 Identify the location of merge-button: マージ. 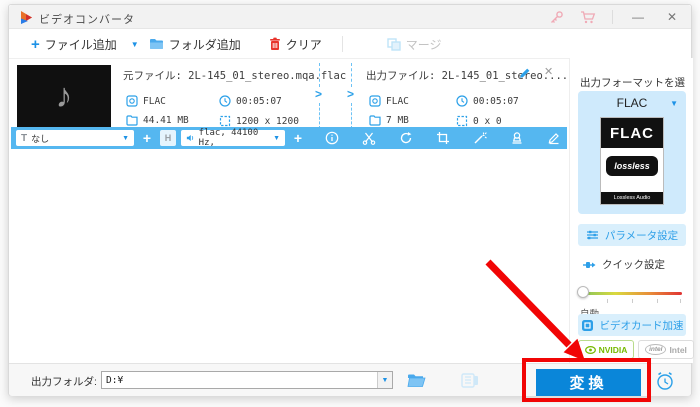
(414, 44).